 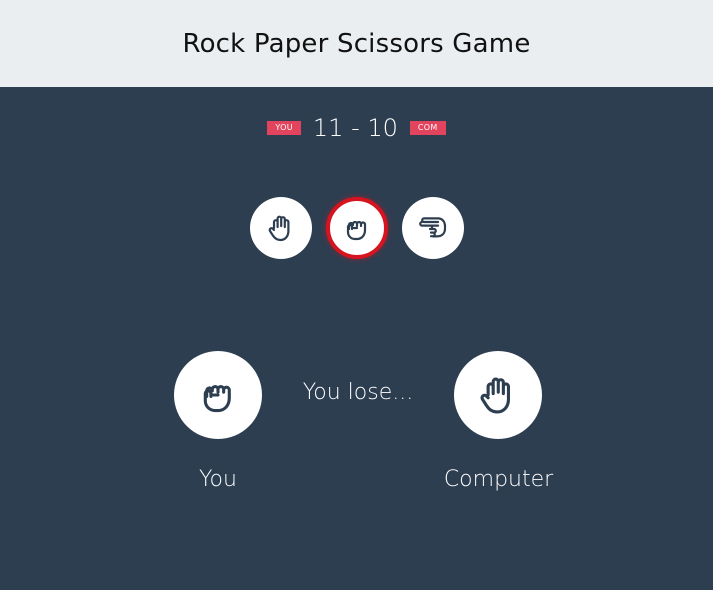 I want to click on score-text: 11 - 10, so click(x=355, y=128).